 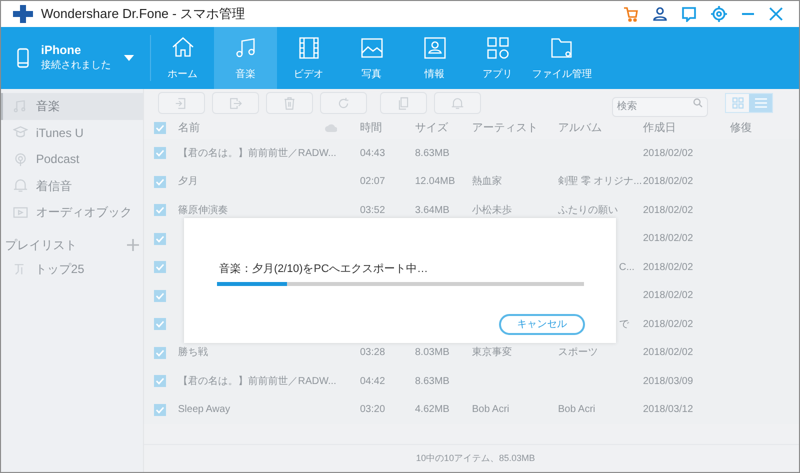 I want to click on dropdown-caret-icon, so click(x=129, y=58).